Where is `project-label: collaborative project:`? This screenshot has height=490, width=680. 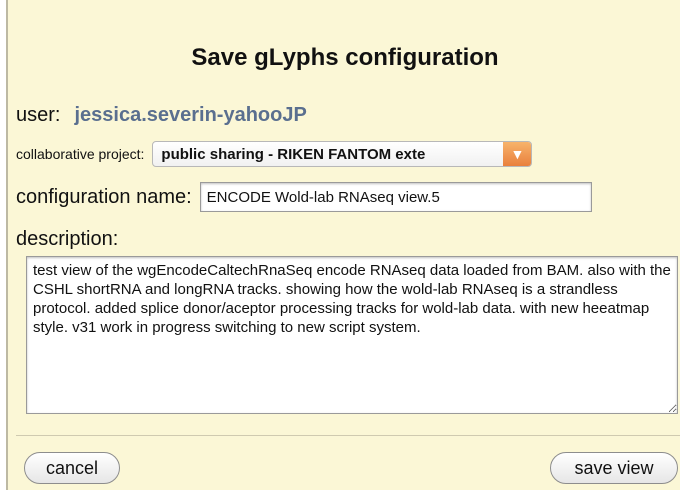
project-label: collaborative project: is located at coordinates (80, 154).